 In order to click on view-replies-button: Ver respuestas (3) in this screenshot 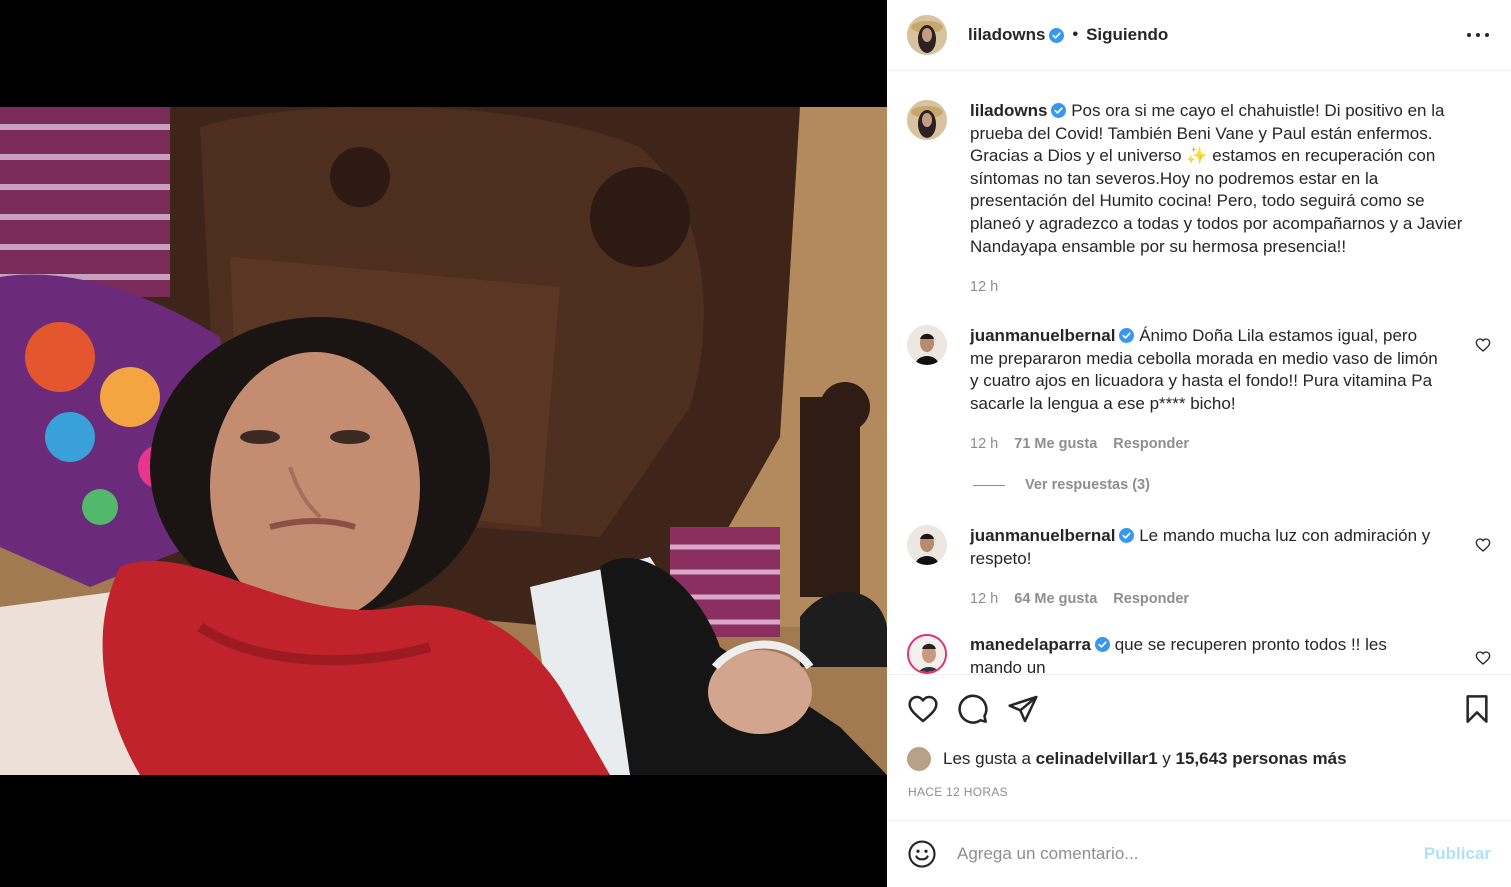, I will do `click(1061, 485)`.